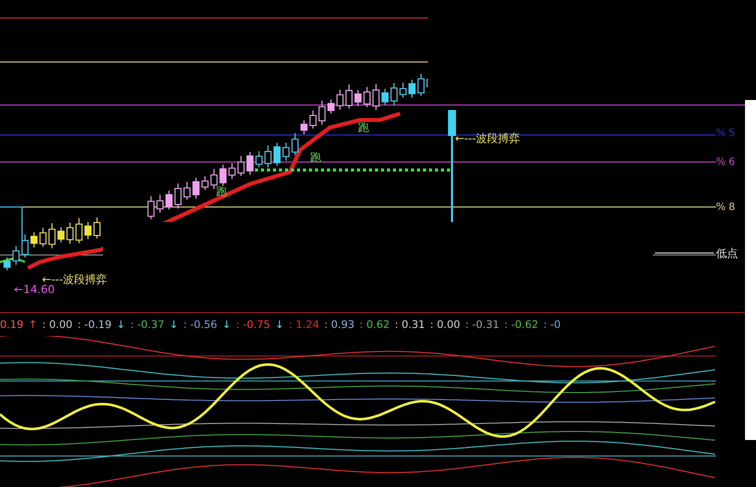  I want to click on indicator-reading: : -0.75, so click(253, 324).